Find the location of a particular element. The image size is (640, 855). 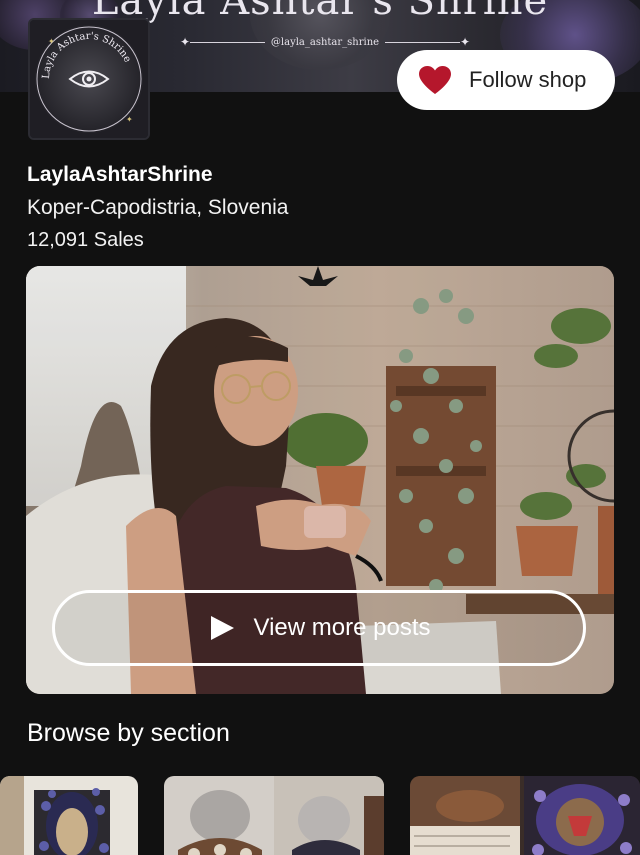

banner-handle: @layla_ashtar_shrine is located at coordinates (325, 42).